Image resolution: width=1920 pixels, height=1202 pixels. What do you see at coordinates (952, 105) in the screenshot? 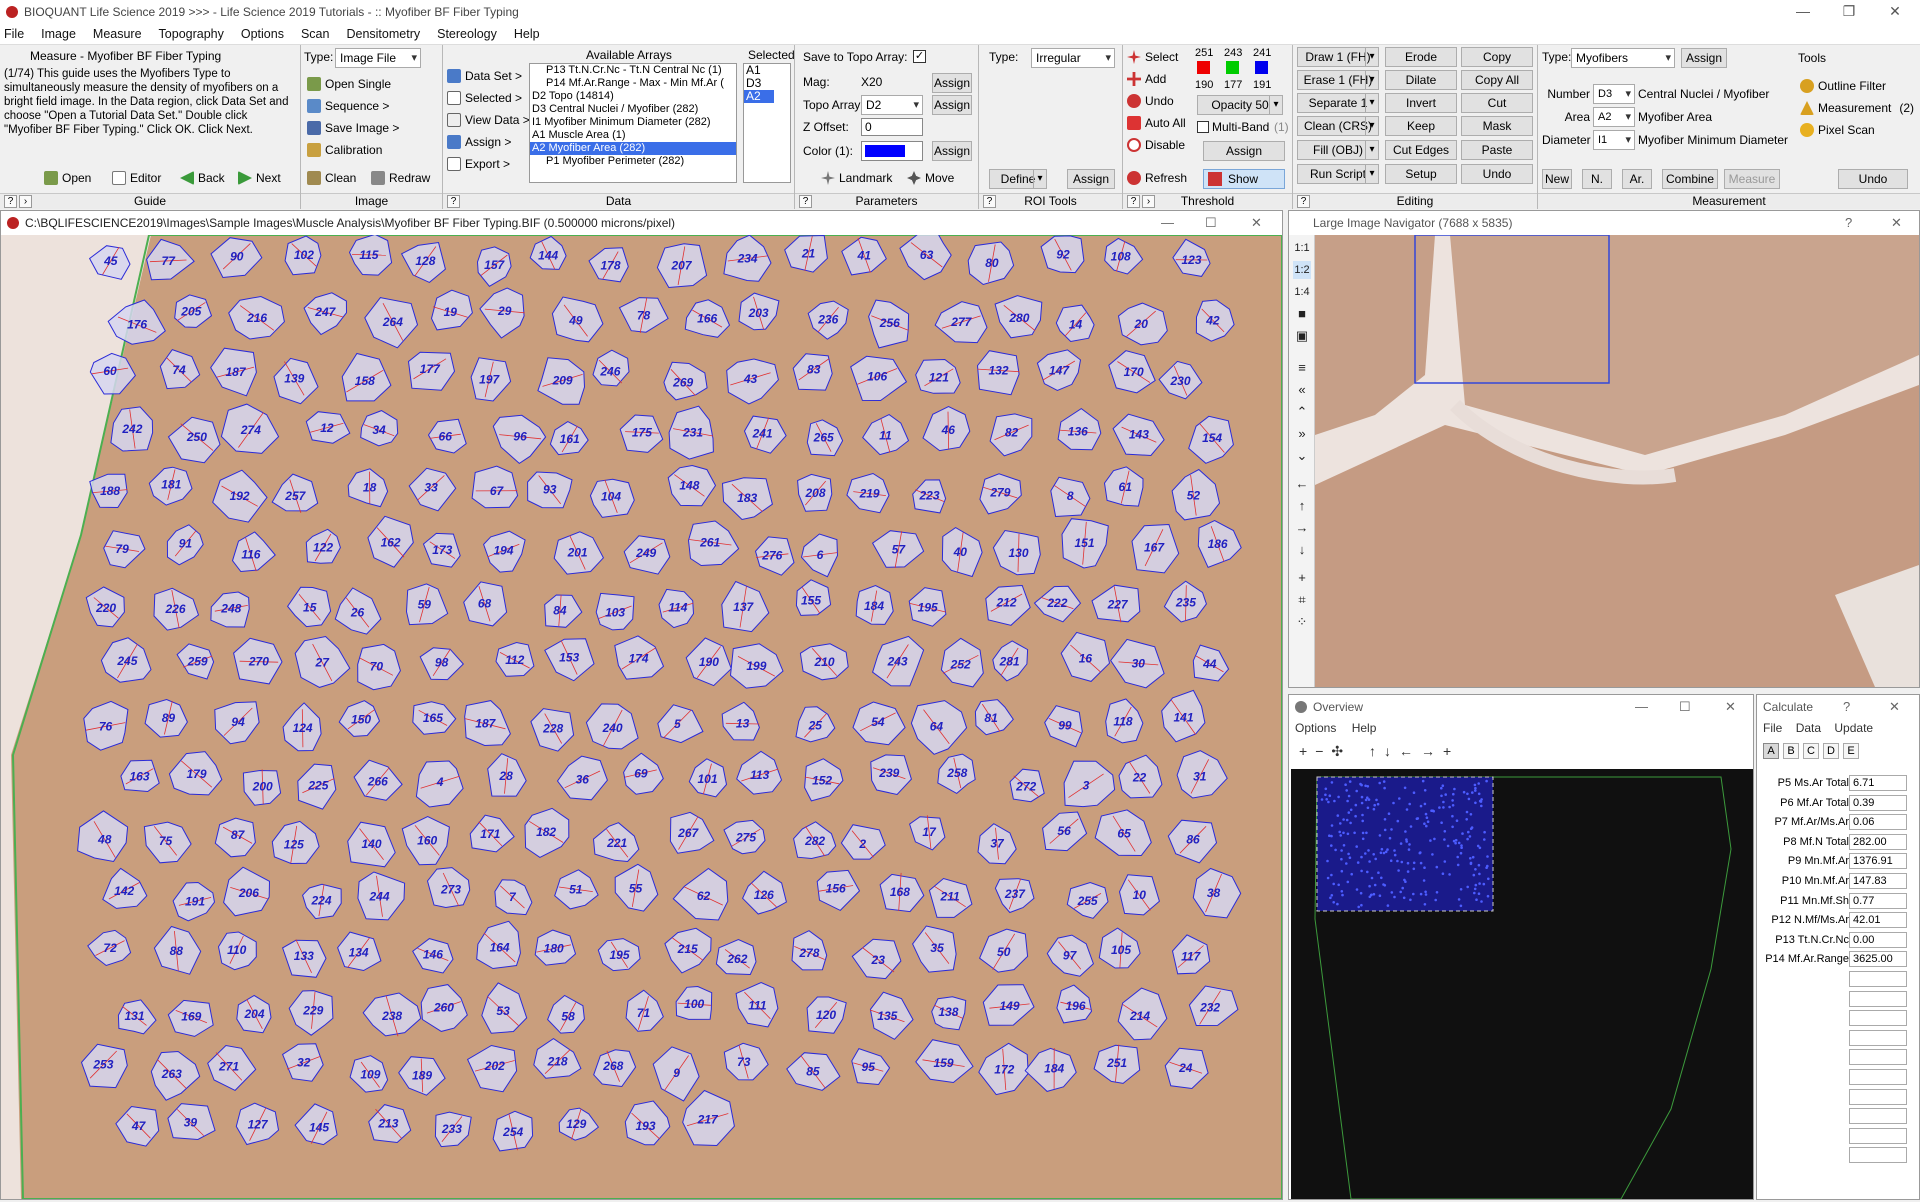
I see `topo-assign-button: Assign` at bounding box center [952, 105].